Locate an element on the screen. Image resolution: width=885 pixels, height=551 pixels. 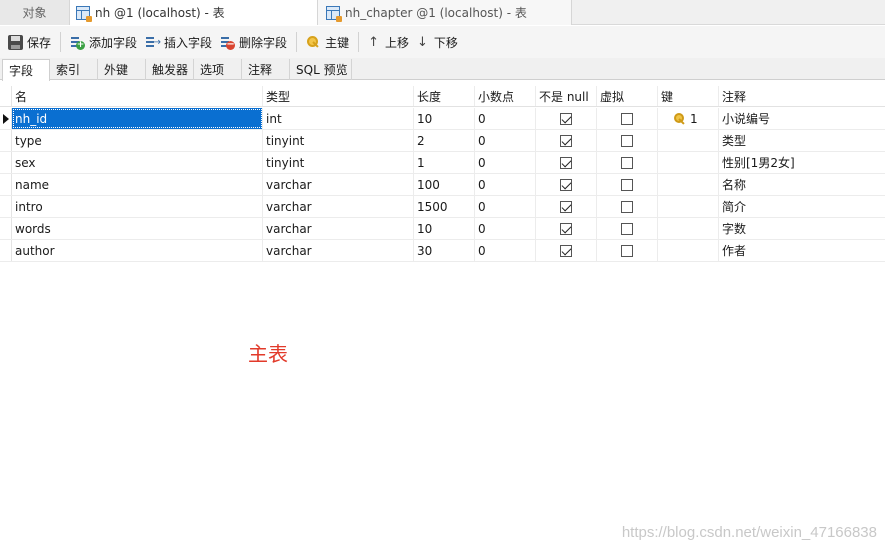
field-length-cell: 1500 is located at coordinates (444, 206).